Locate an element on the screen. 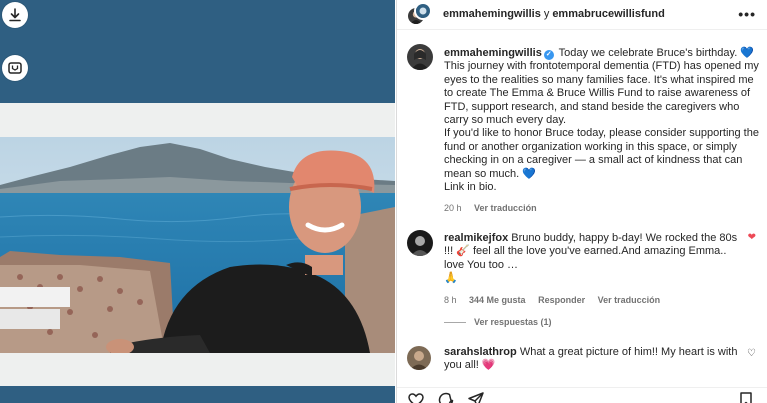 This screenshot has width=767, height=403. caption-button is located at coordinates (15, 68).